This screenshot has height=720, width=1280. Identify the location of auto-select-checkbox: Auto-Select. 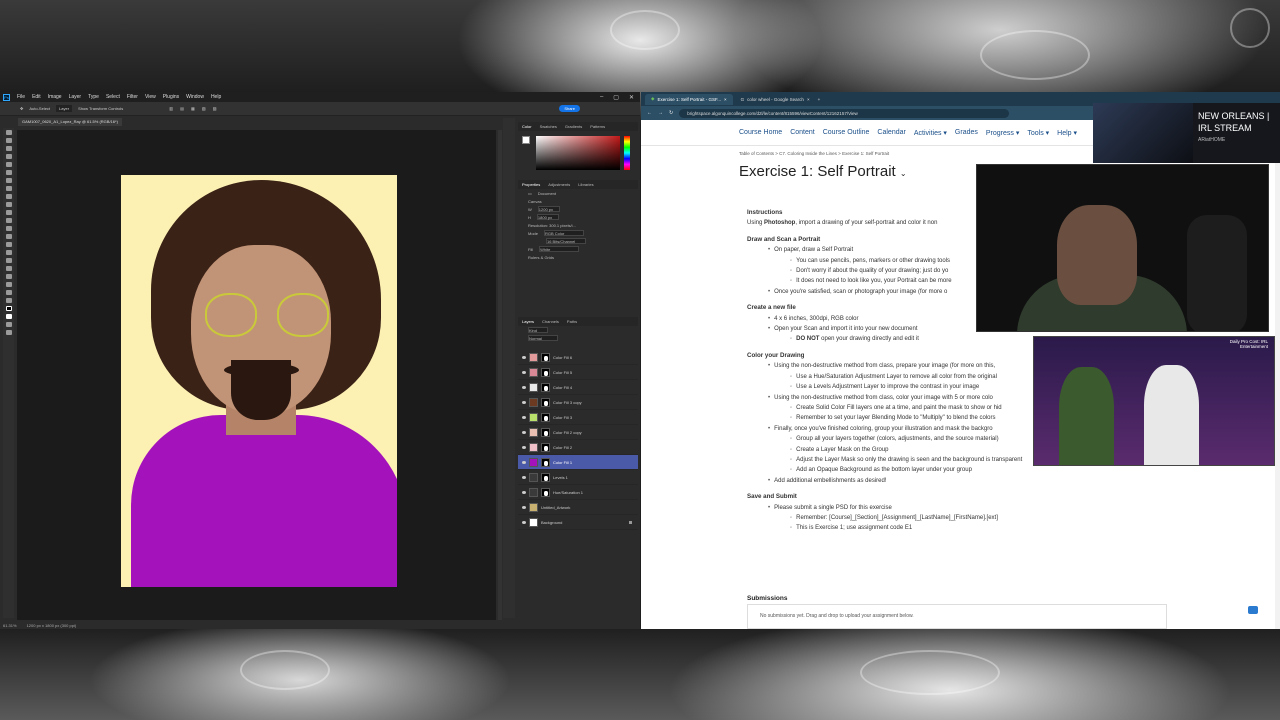
(39, 108).